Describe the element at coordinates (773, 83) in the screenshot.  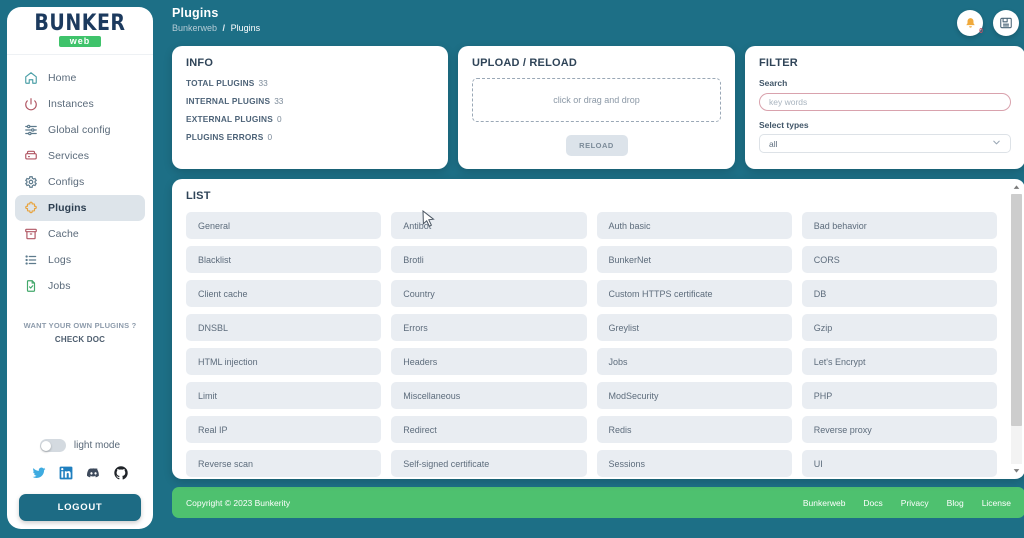
I see `search-label: Search` at that location.